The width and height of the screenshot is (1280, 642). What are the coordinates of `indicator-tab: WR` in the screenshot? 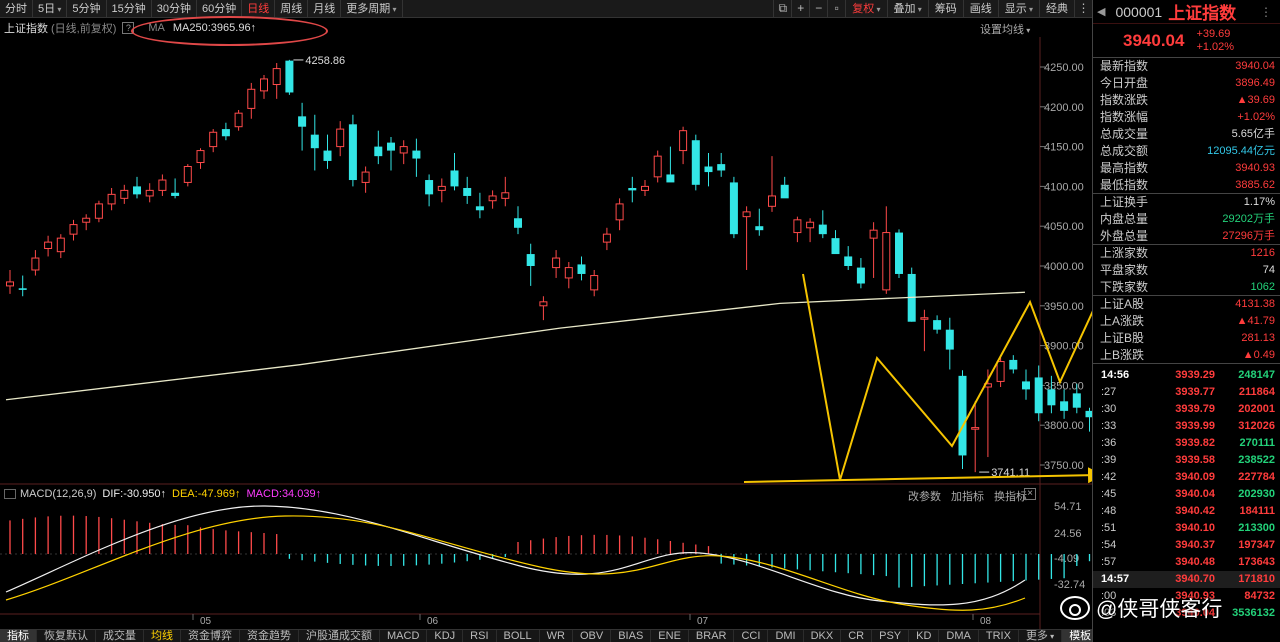 It's located at (556, 636).